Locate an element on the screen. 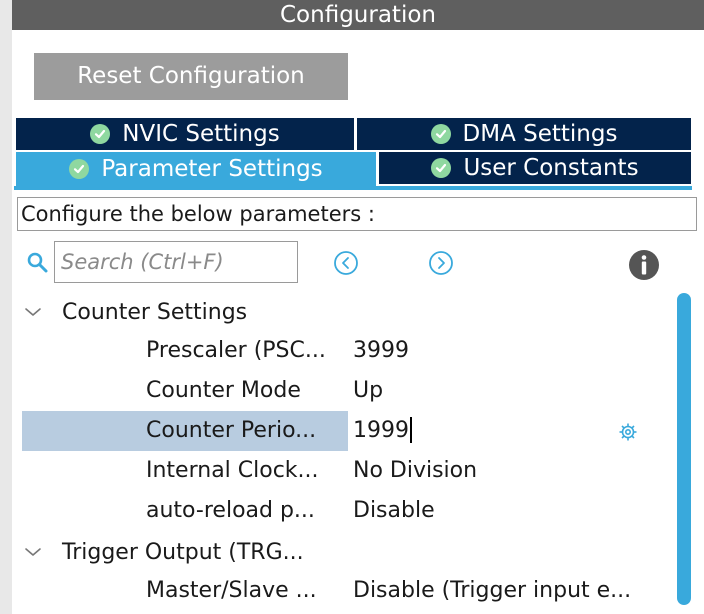 Image resolution: width=704 pixels, height=614 pixels. gear-icon is located at coordinates (628, 434).